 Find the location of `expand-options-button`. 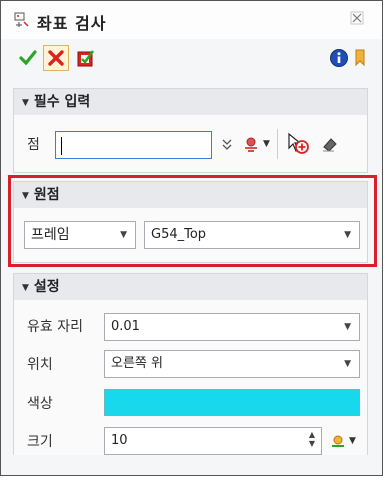

expand-options-button is located at coordinates (227, 145).